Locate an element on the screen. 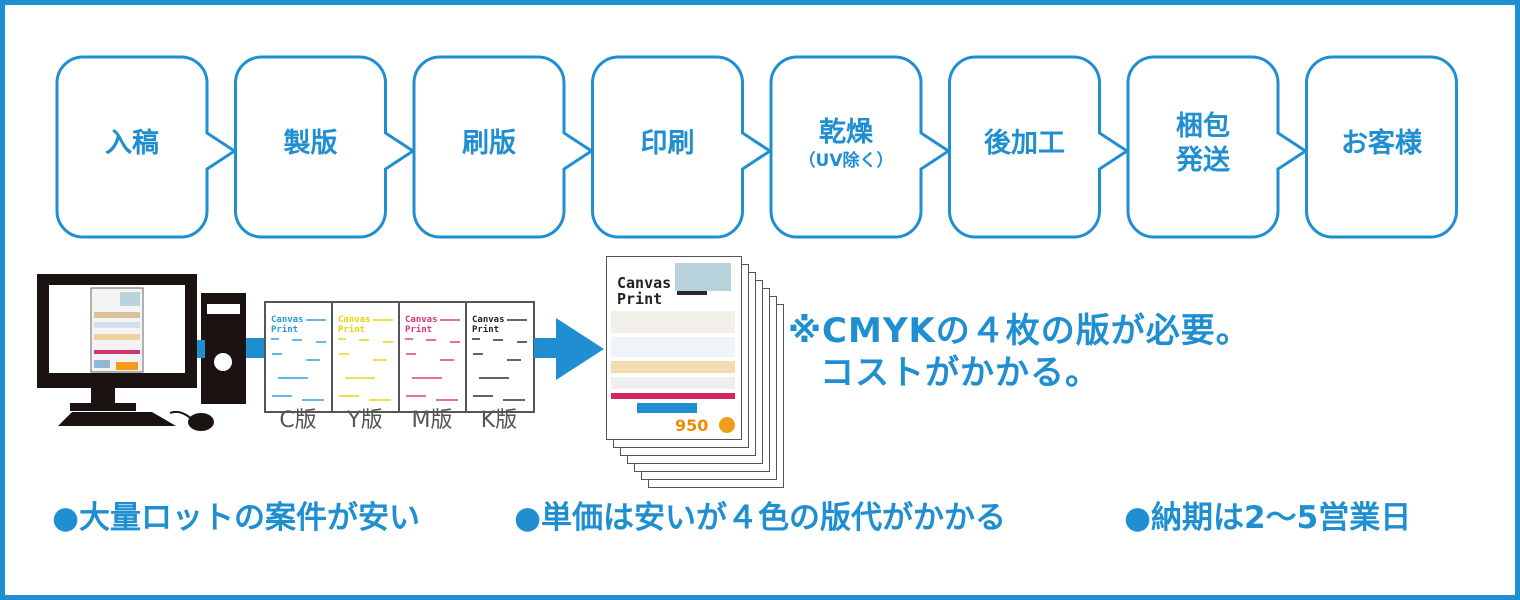 The width and height of the screenshot is (1520, 600). cmyk-plates-note: ※CMYKの４枚の版が必要。 コストがかかる。 is located at coordinates (1019, 352).